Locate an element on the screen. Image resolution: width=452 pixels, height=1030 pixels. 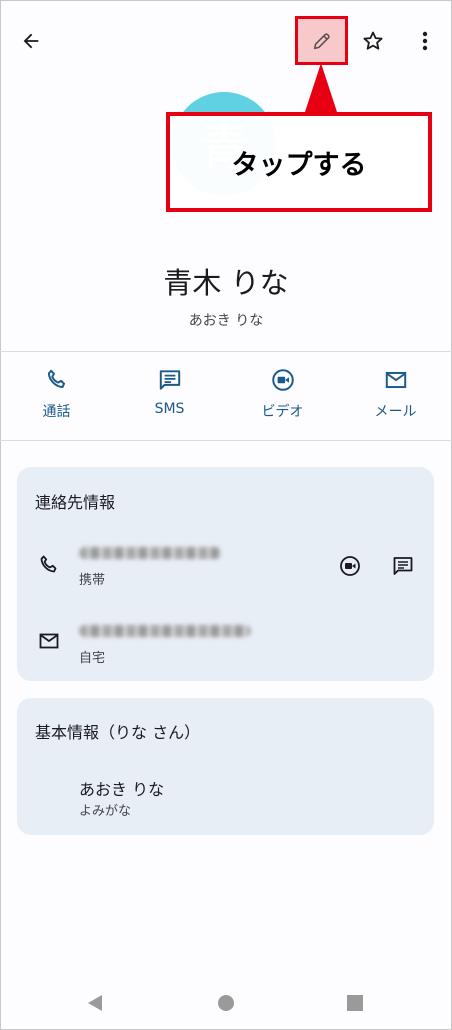
star-icon is located at coordinates (373, 40).